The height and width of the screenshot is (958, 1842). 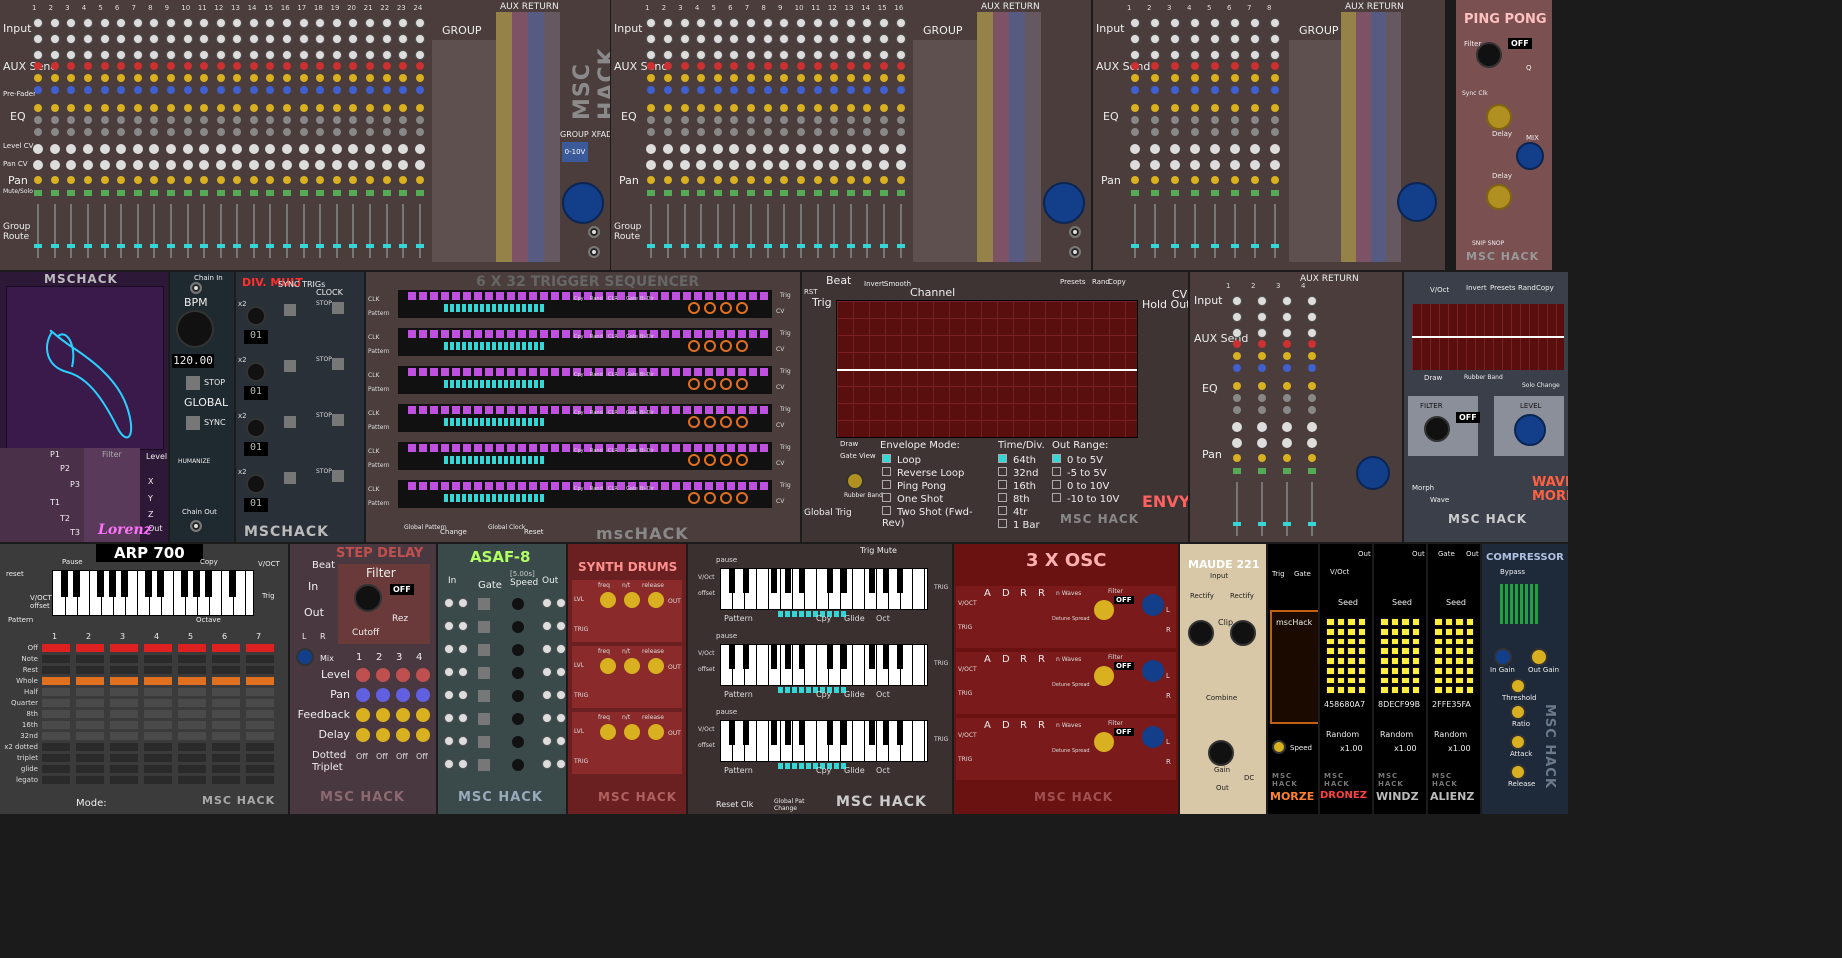 What do you see at coordinates (290, 310) in the screenshot?
I see `sync-trig-button` at bounding box center [290, 310].